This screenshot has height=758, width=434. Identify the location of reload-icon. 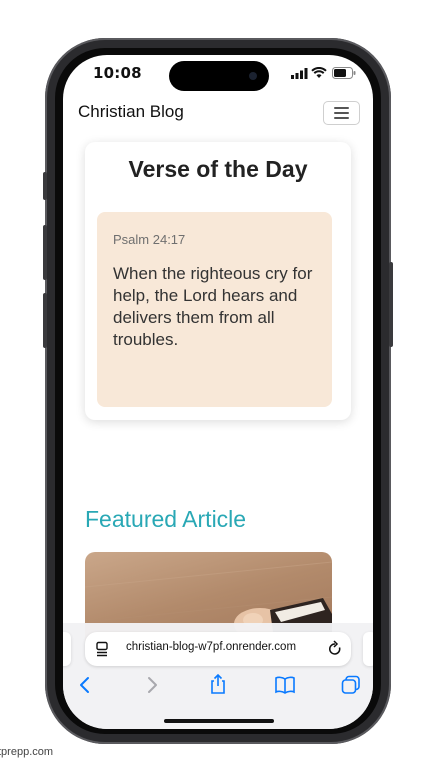
(335, 649).